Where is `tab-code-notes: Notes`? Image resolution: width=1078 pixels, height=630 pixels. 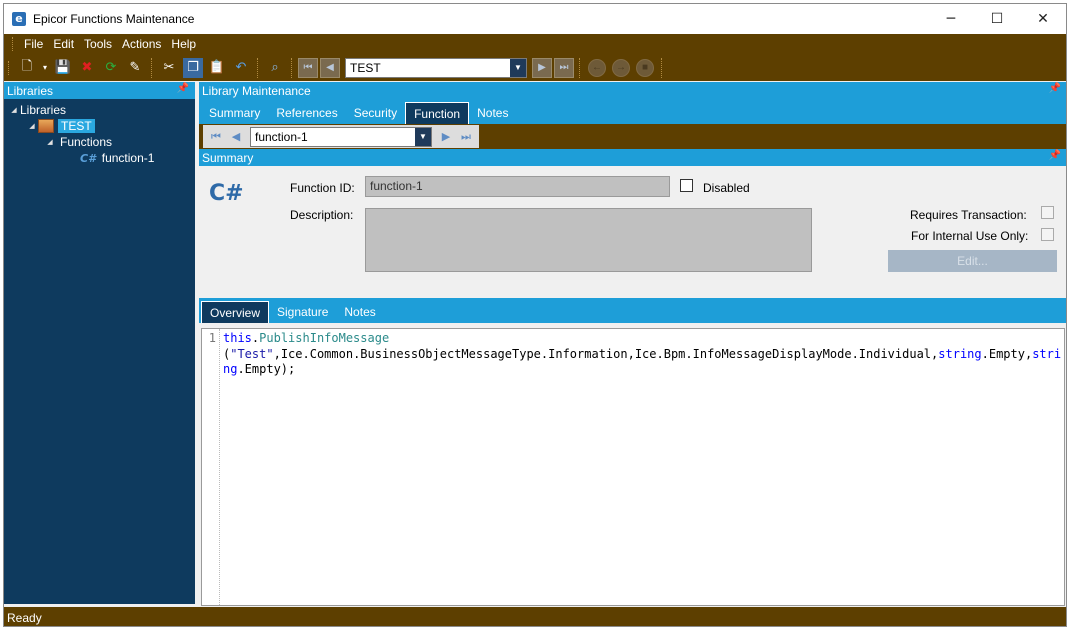 tab-code-notes: Notes is located at coordinates (359, 312).